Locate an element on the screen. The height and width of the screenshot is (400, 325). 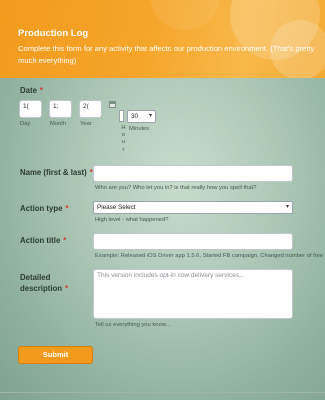
hour-select is located at coordinates (121, 116).